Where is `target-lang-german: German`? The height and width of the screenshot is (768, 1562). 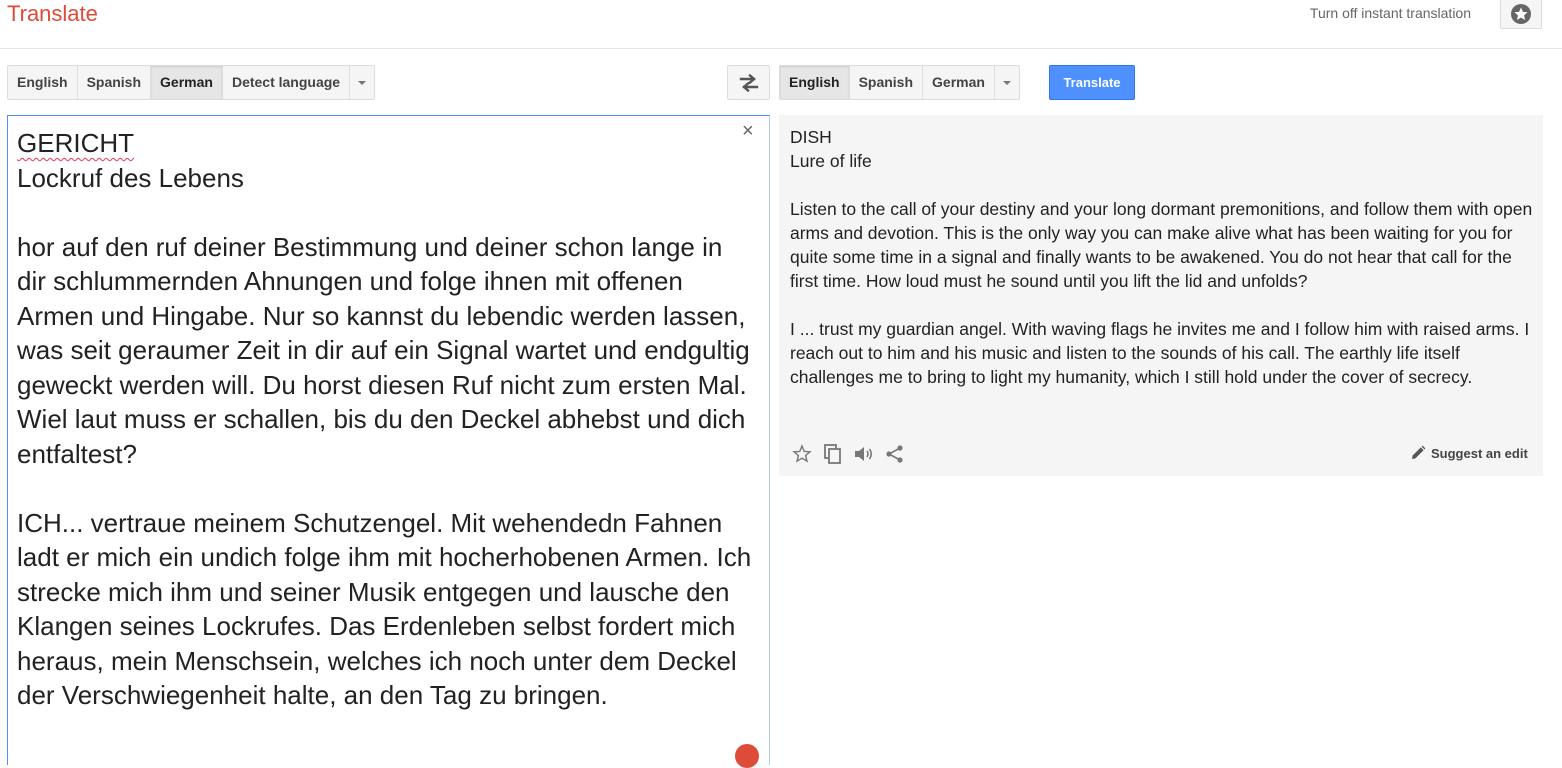 target-lang-german: German is located at coordinates (959, 82).